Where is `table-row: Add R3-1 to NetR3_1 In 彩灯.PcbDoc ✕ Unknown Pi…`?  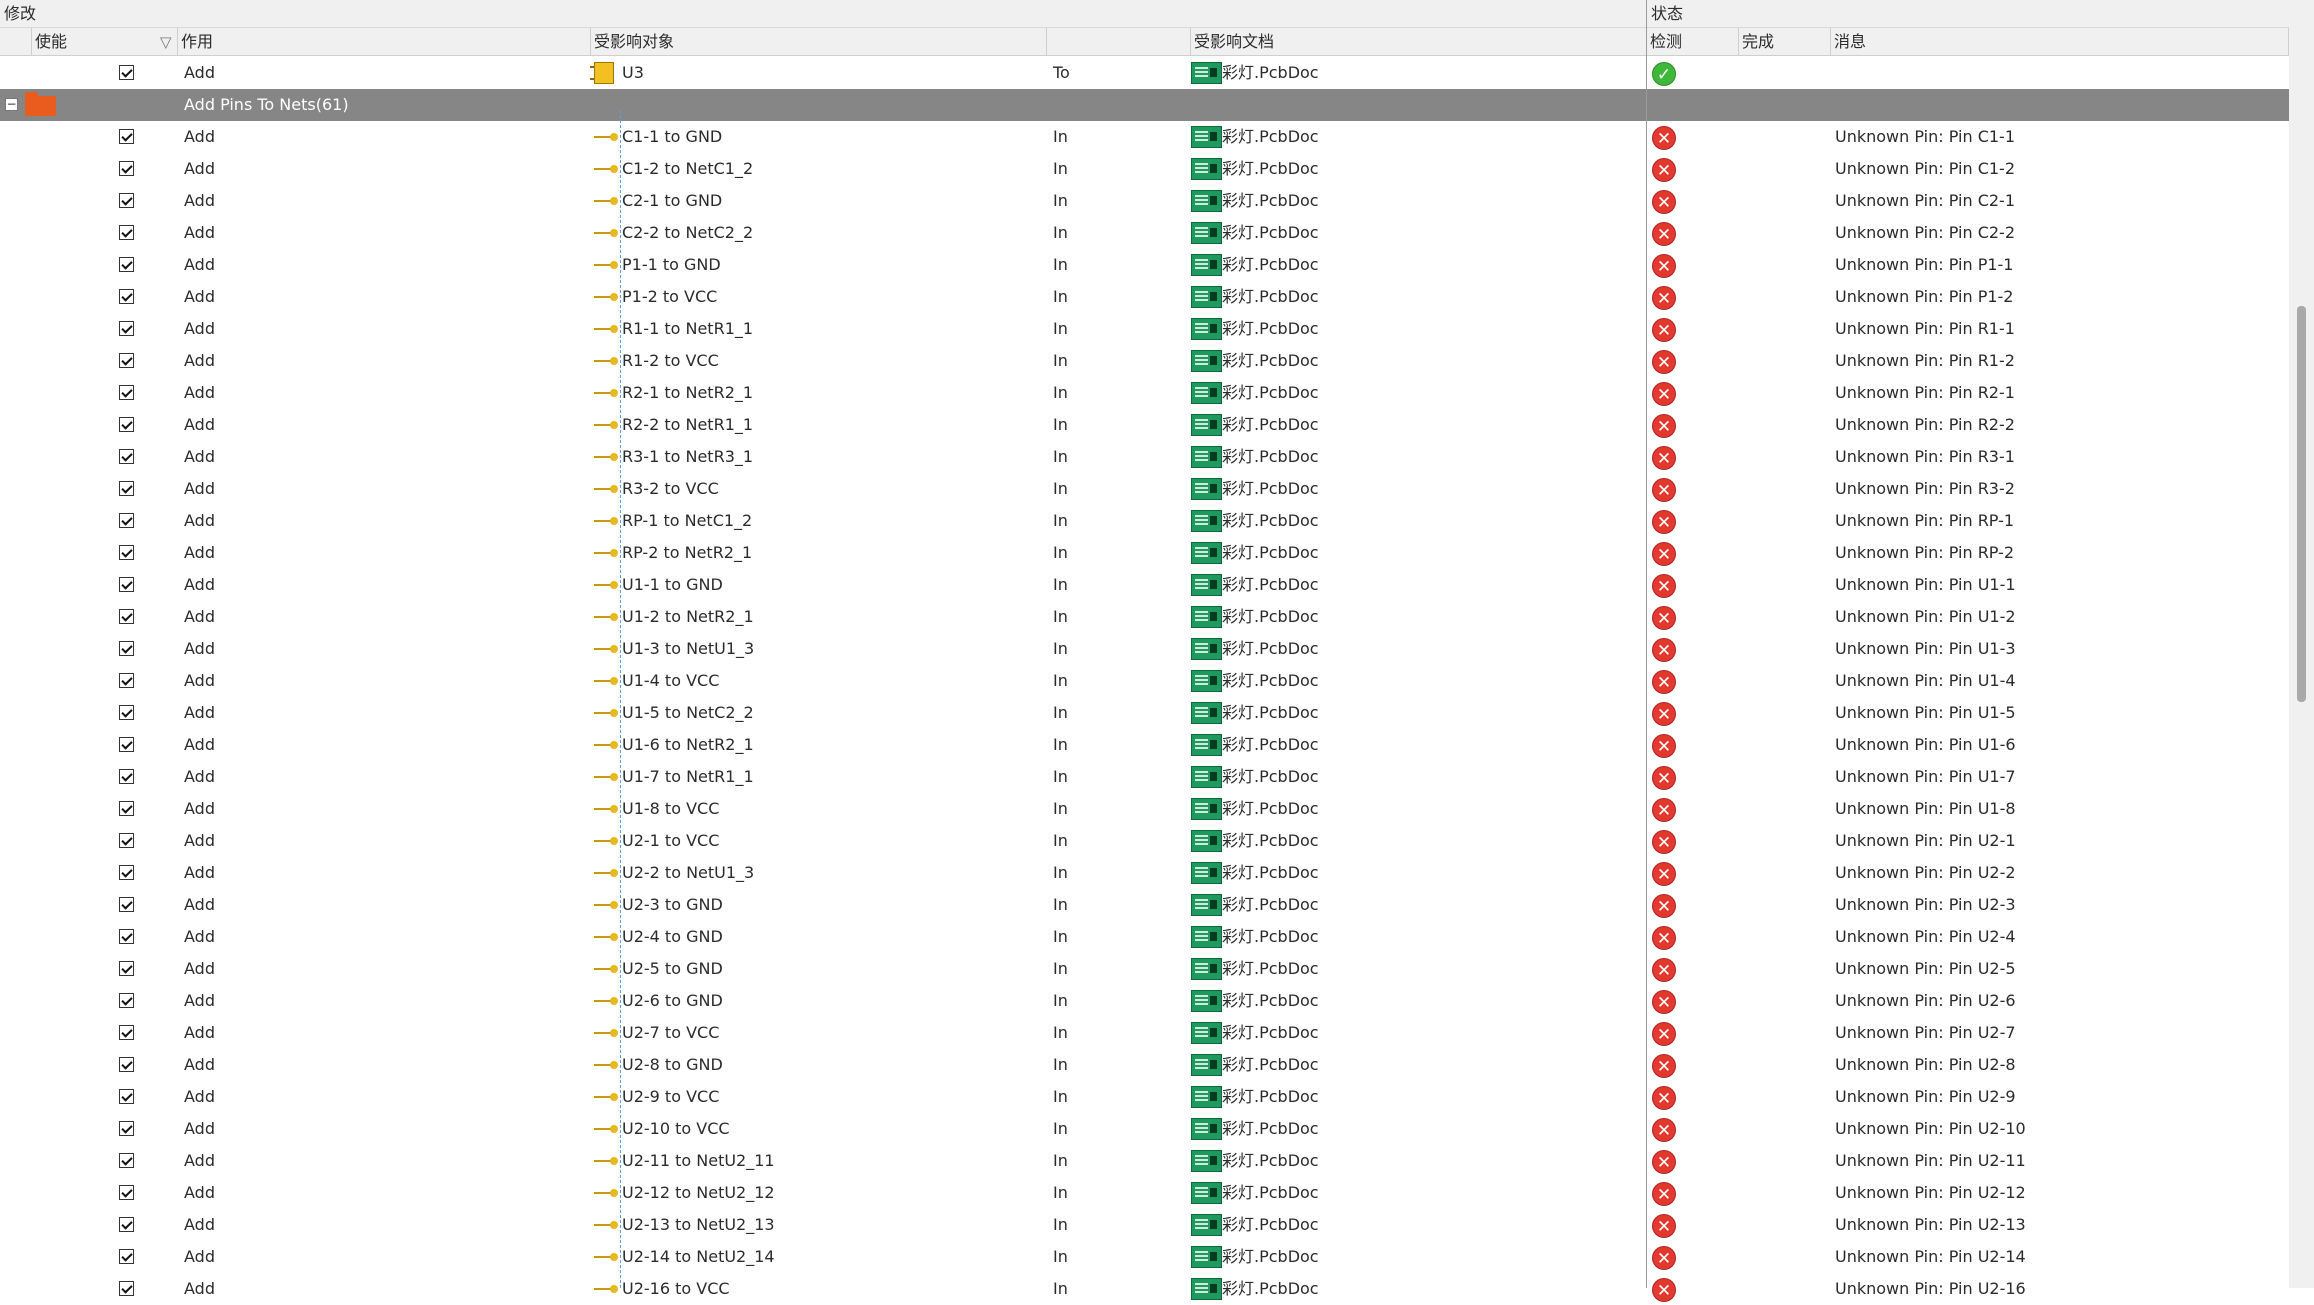 table-row: Add R3-1 to NetR3_1 In 彩灯.PcbDoc ✕ Unknown Pi… is located at coordinates (1144, 457).